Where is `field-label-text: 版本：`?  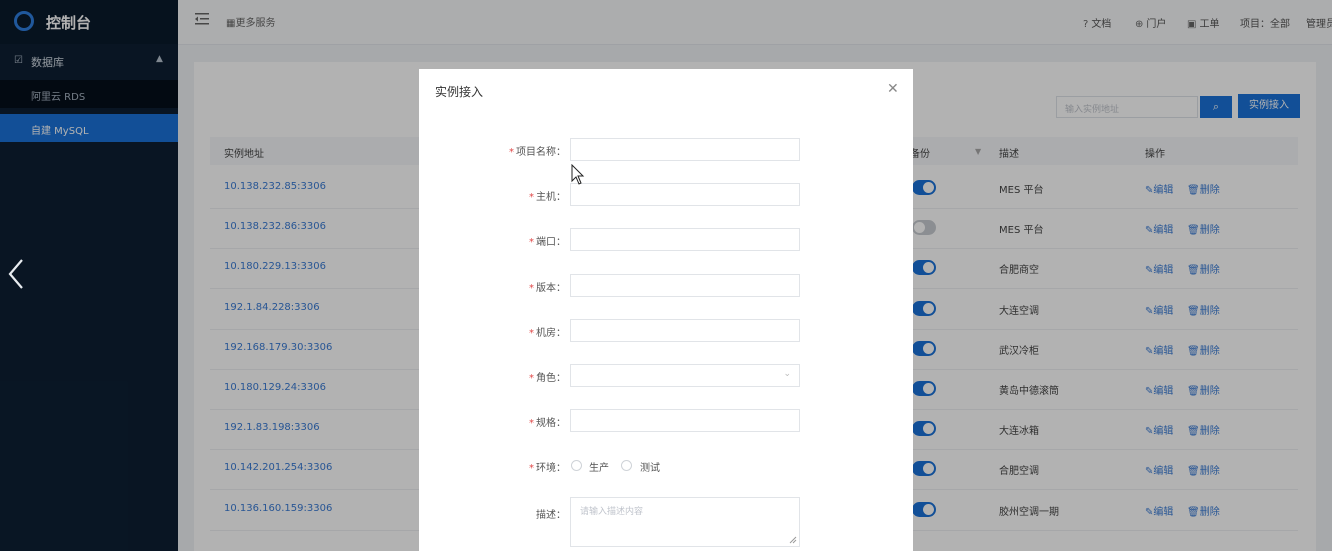
field-label-text: 版本： is located at coordinates (551, 288).